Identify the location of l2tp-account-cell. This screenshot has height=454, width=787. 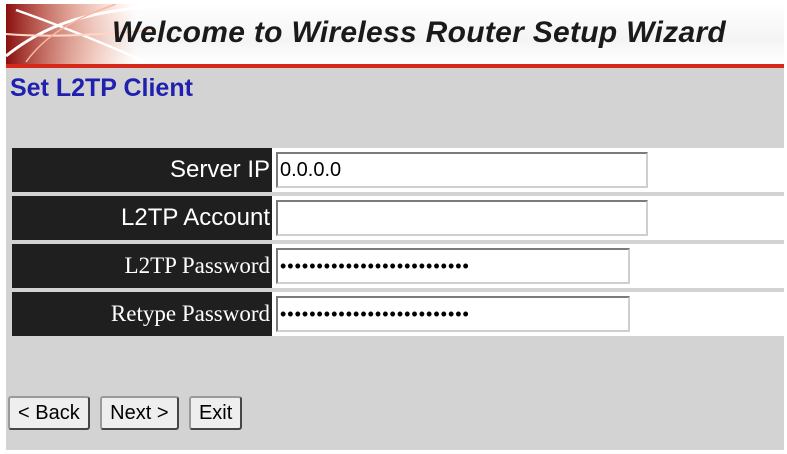
(528, 218).